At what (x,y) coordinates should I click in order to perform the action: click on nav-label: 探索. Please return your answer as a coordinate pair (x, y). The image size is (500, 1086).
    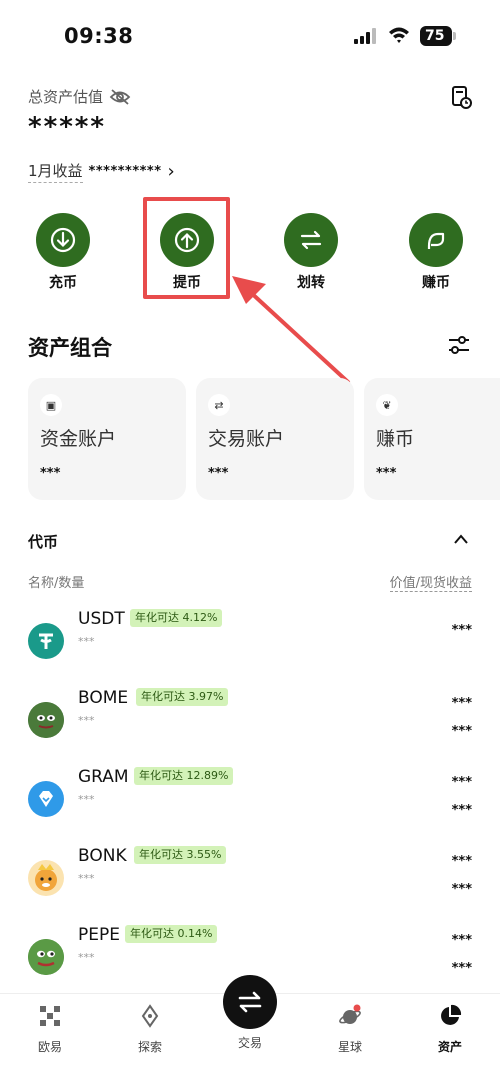
    Looking at the image, I should click on (149, 1047).